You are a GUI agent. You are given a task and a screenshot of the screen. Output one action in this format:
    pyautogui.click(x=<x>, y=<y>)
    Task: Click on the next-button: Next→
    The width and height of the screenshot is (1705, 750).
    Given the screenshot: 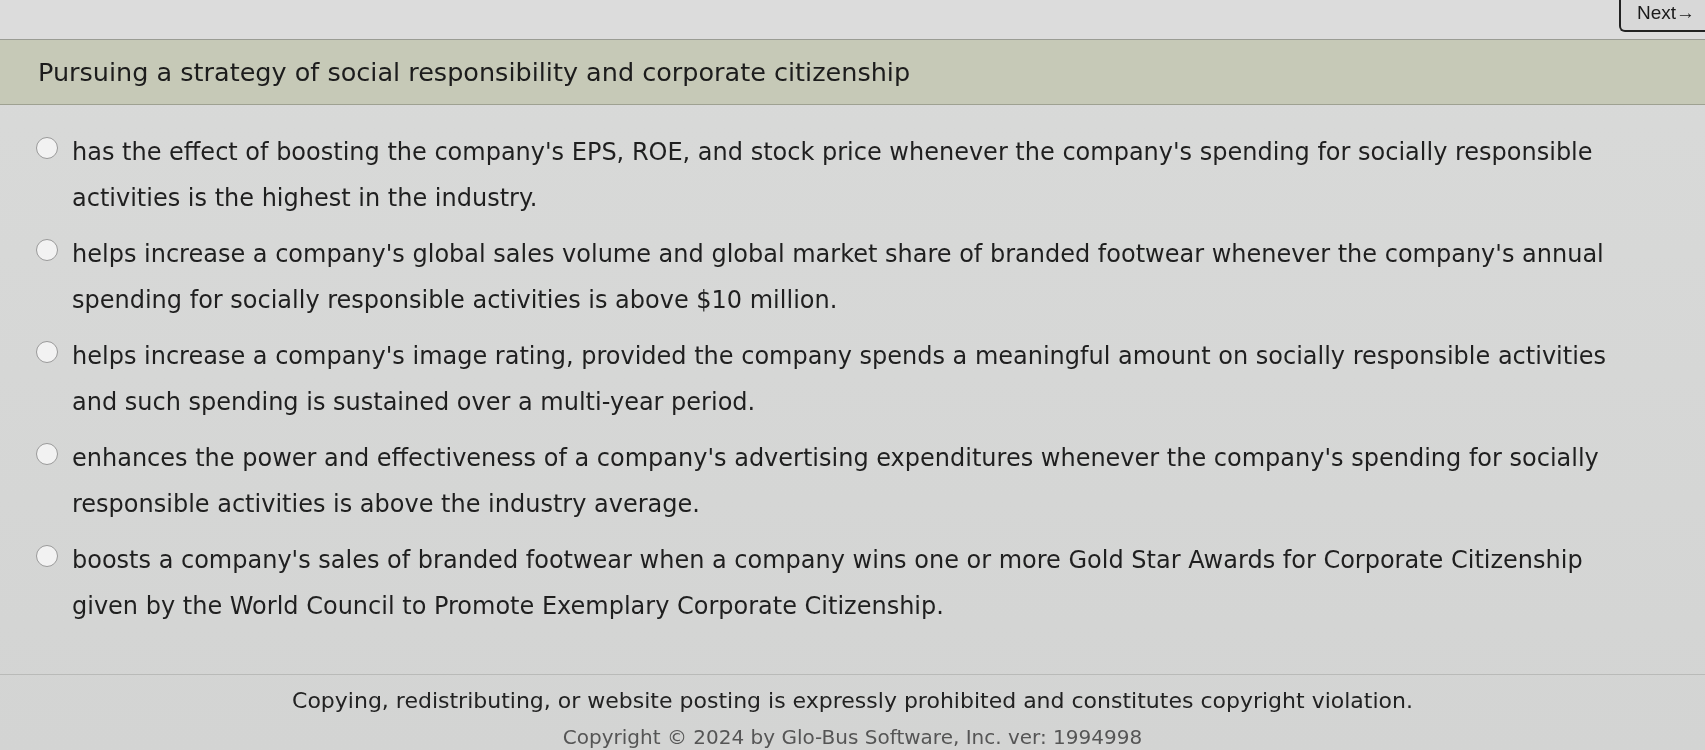 What is the action you would take?
    pyautogui.click(x=1661, y=16)
    